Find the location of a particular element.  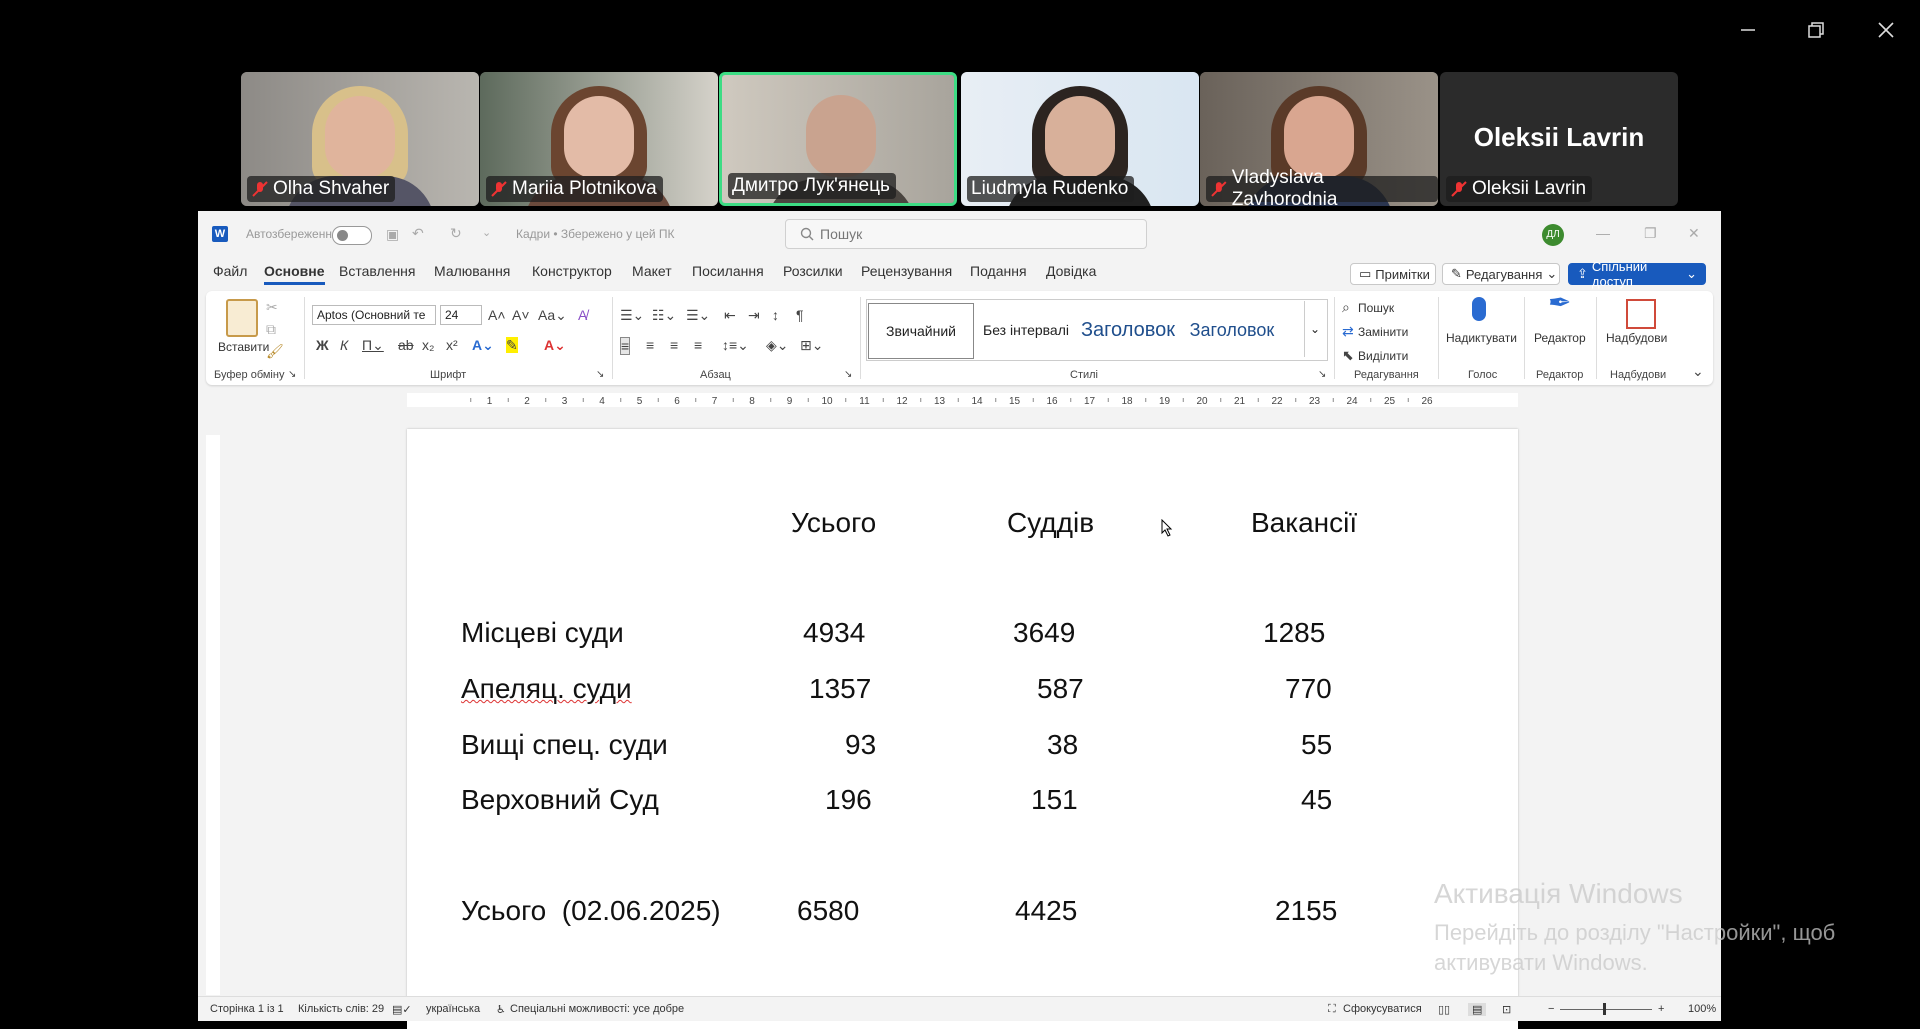

tab-layout: Макет is located at coordinates (652, 271).